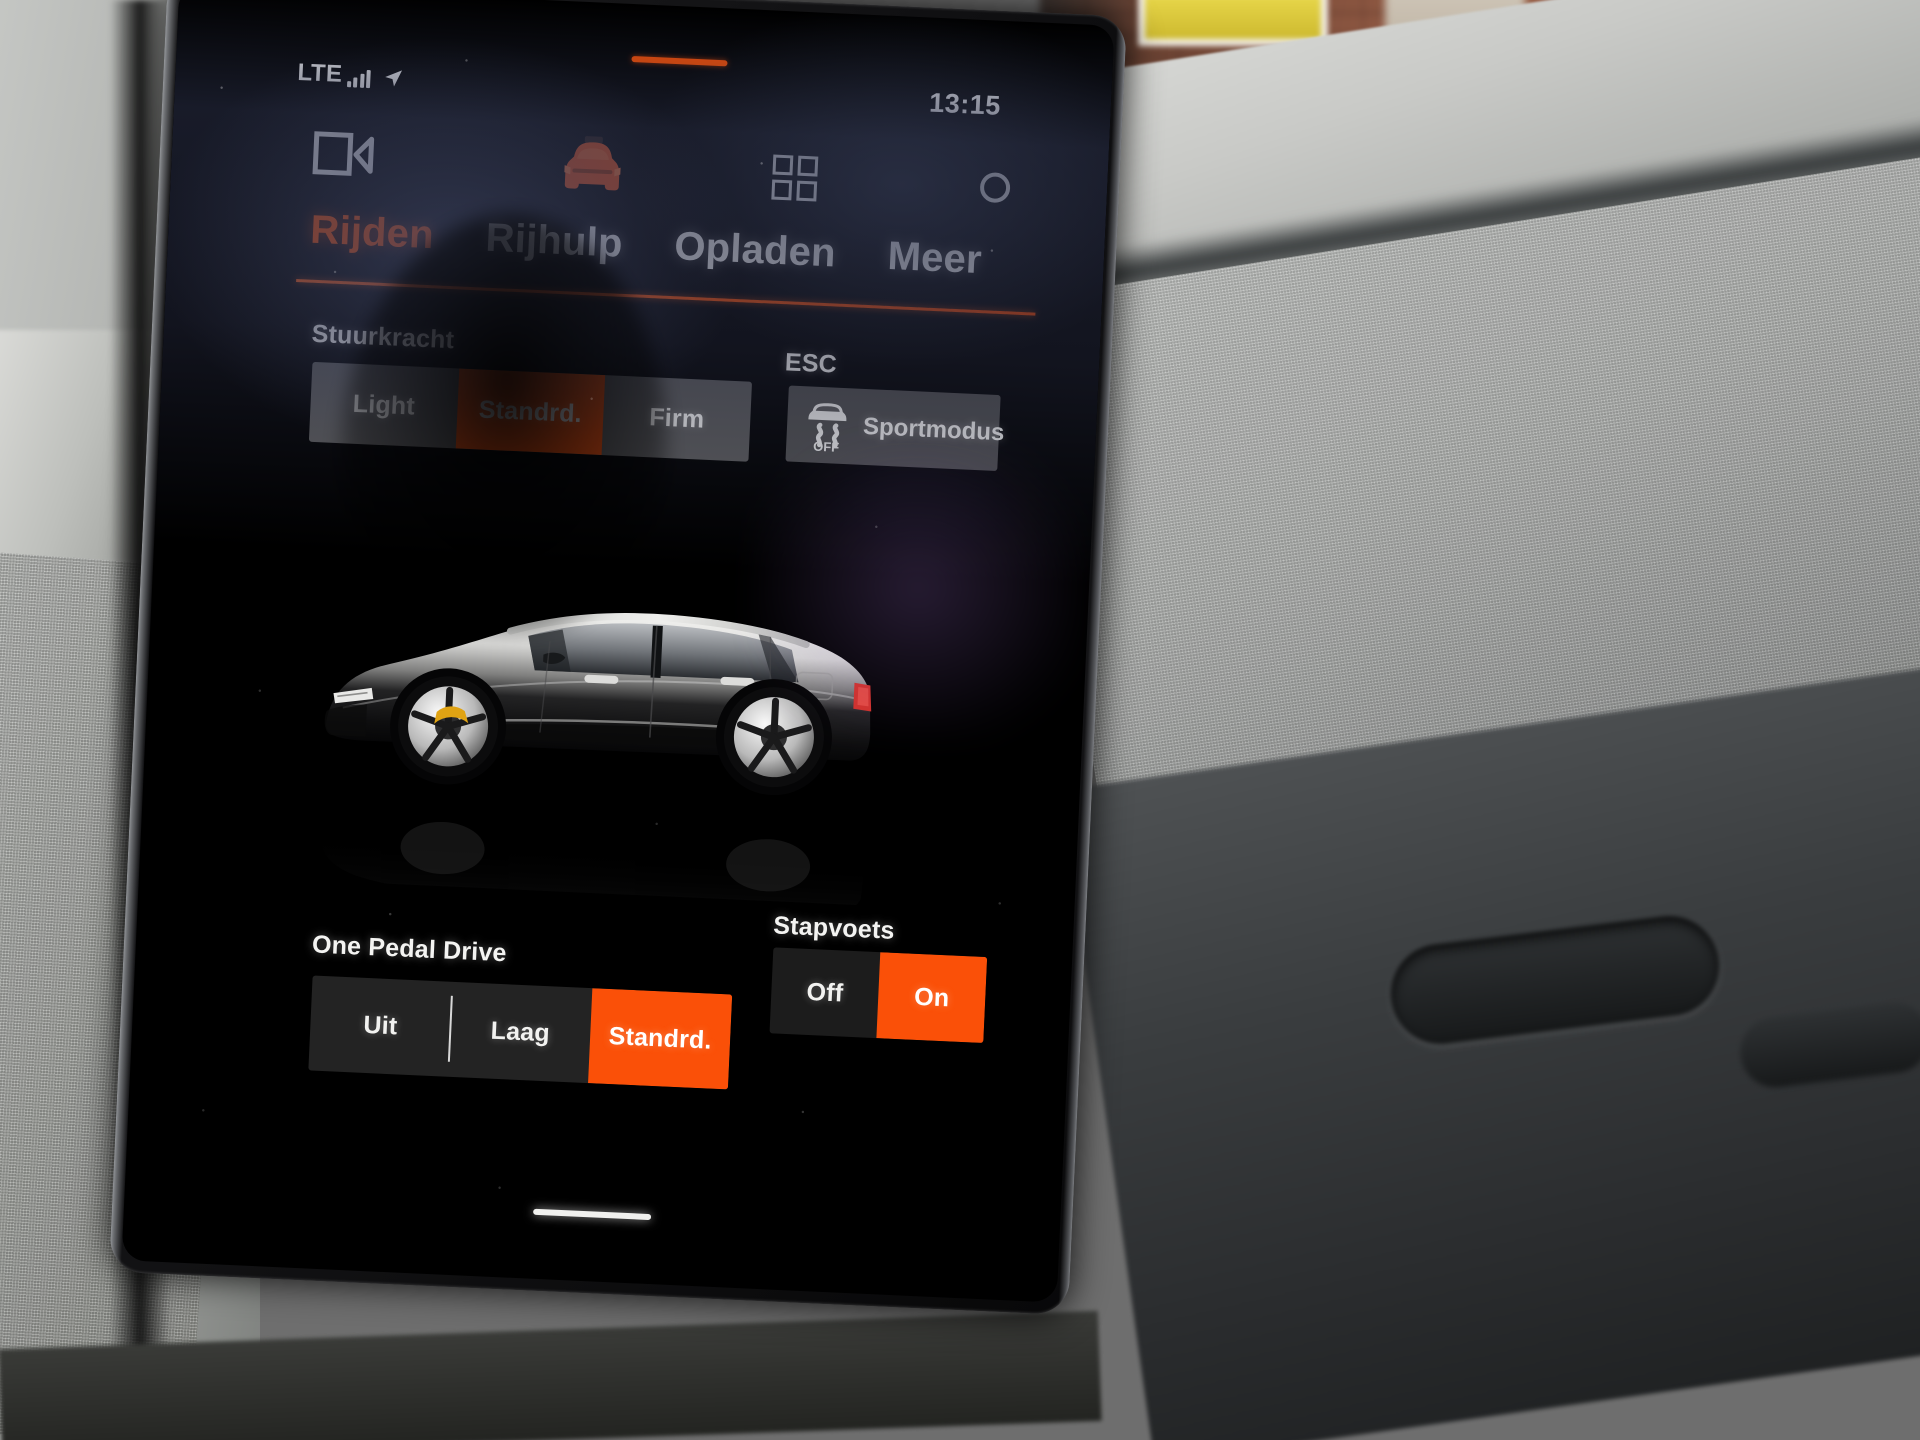  What do you see at coordinates (384, 405) in the screenshot?
I see `steering-option-light: Light` at bounding box center [384, 405].